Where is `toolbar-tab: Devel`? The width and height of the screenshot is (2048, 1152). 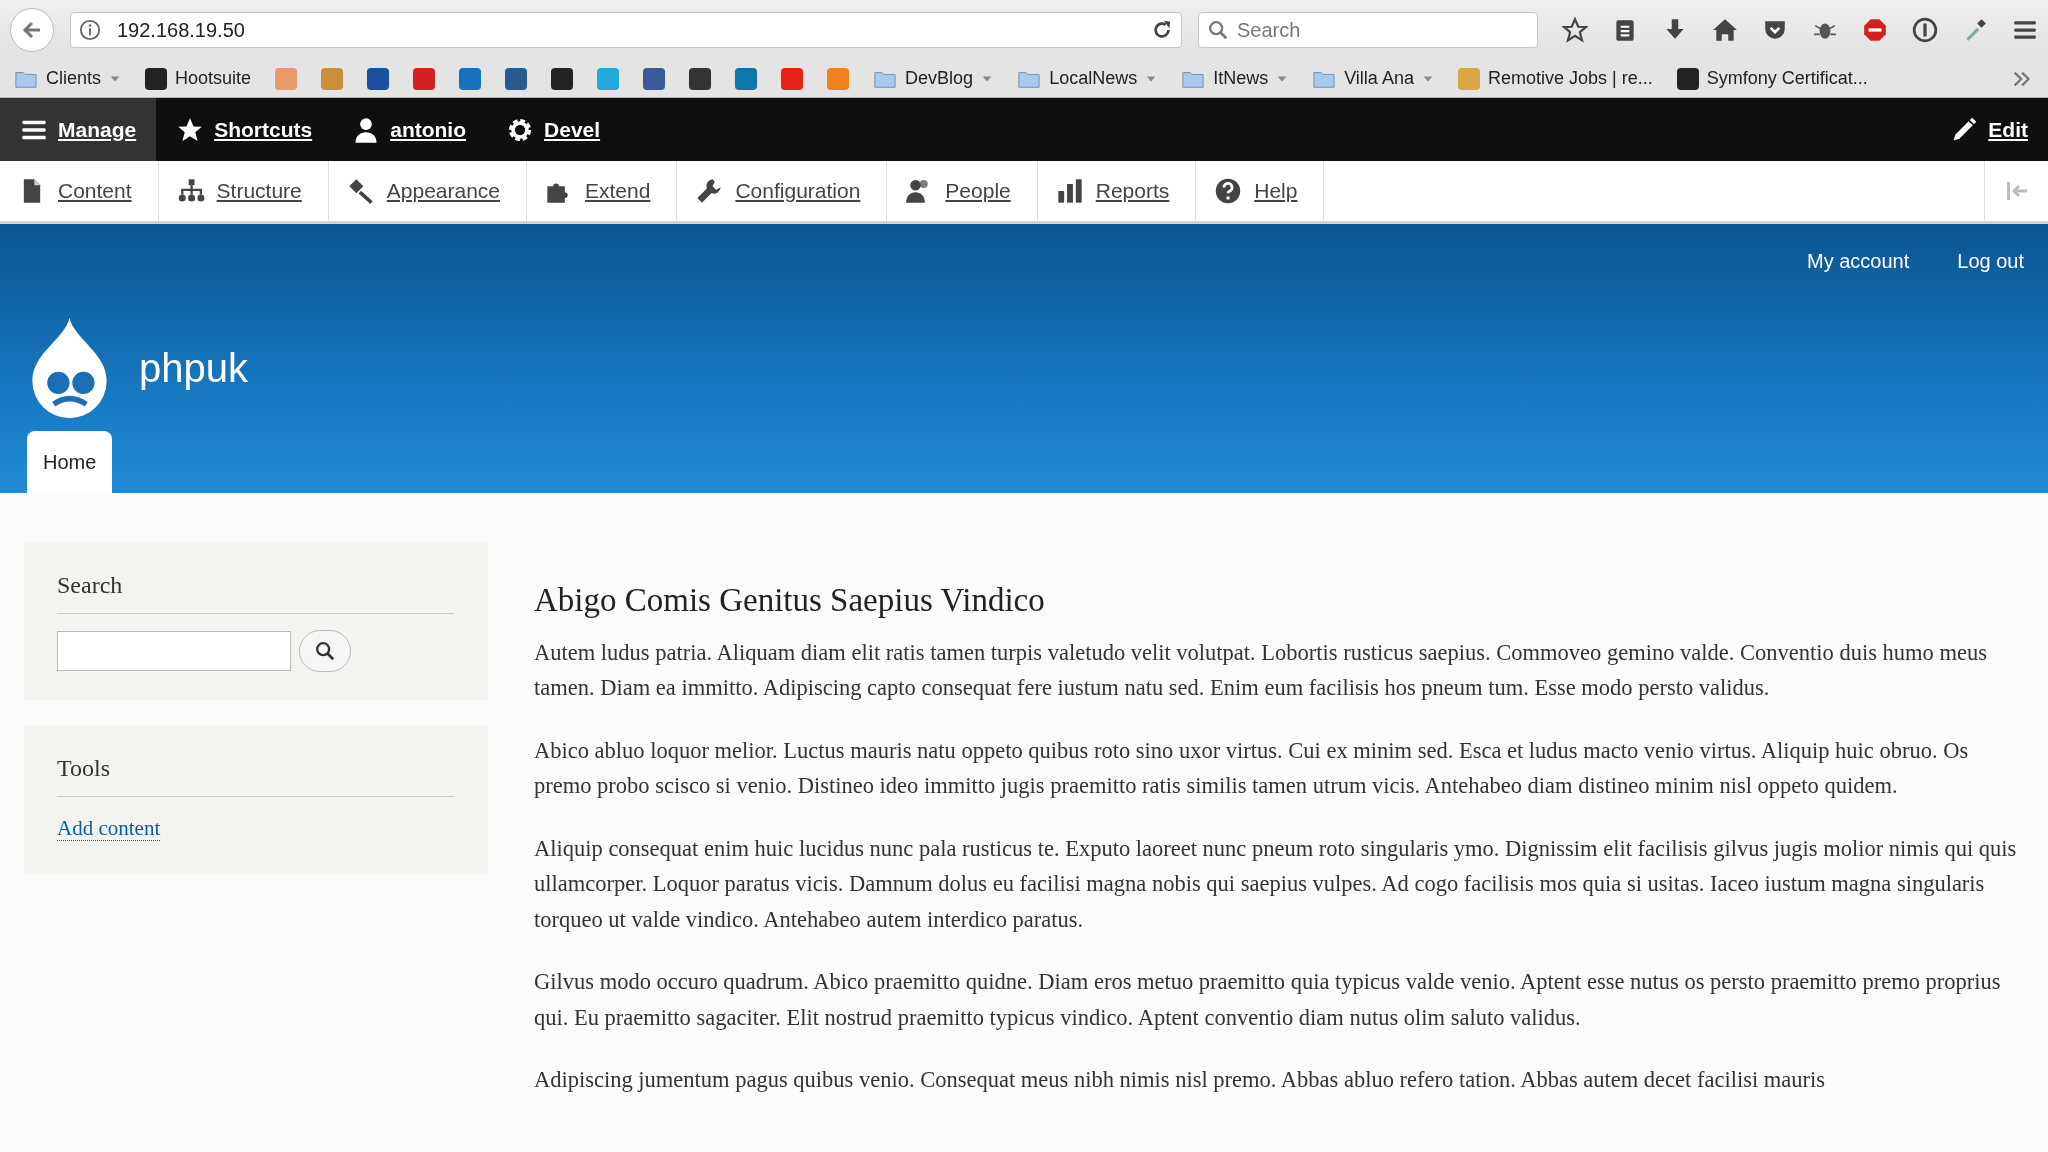
toolbar-tab: Devel is located at coordinates (553, 129).